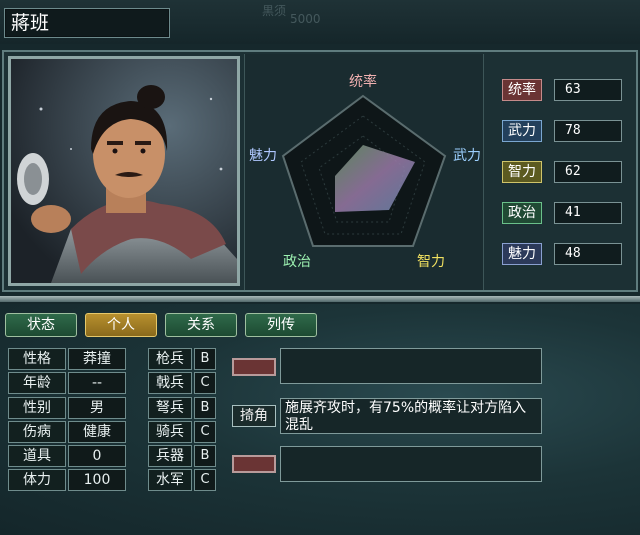 This screenshot has width=640, height=535. I want to click on stat-label: 智力, so click(522, 172).